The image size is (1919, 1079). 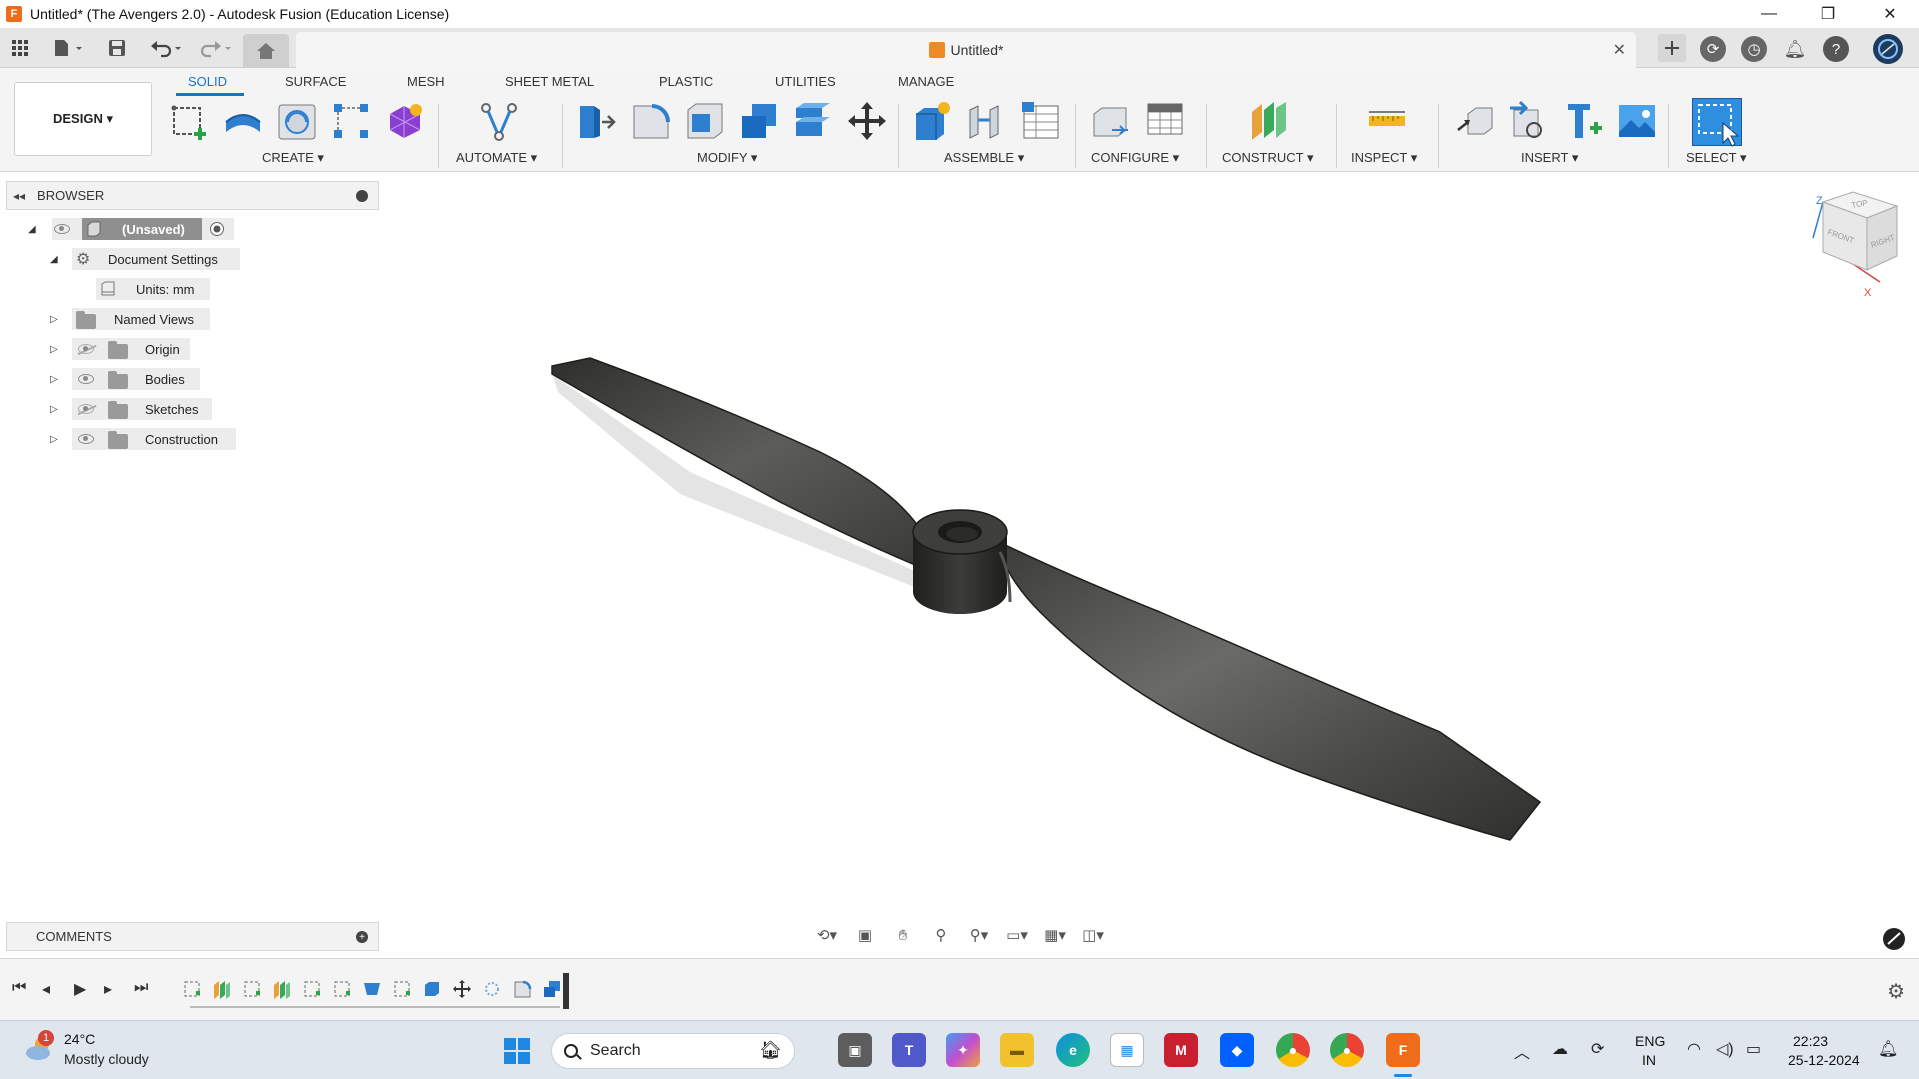 I want to click on automate-group-label: AUTOMATE ▾, so click(x=496, y=158).